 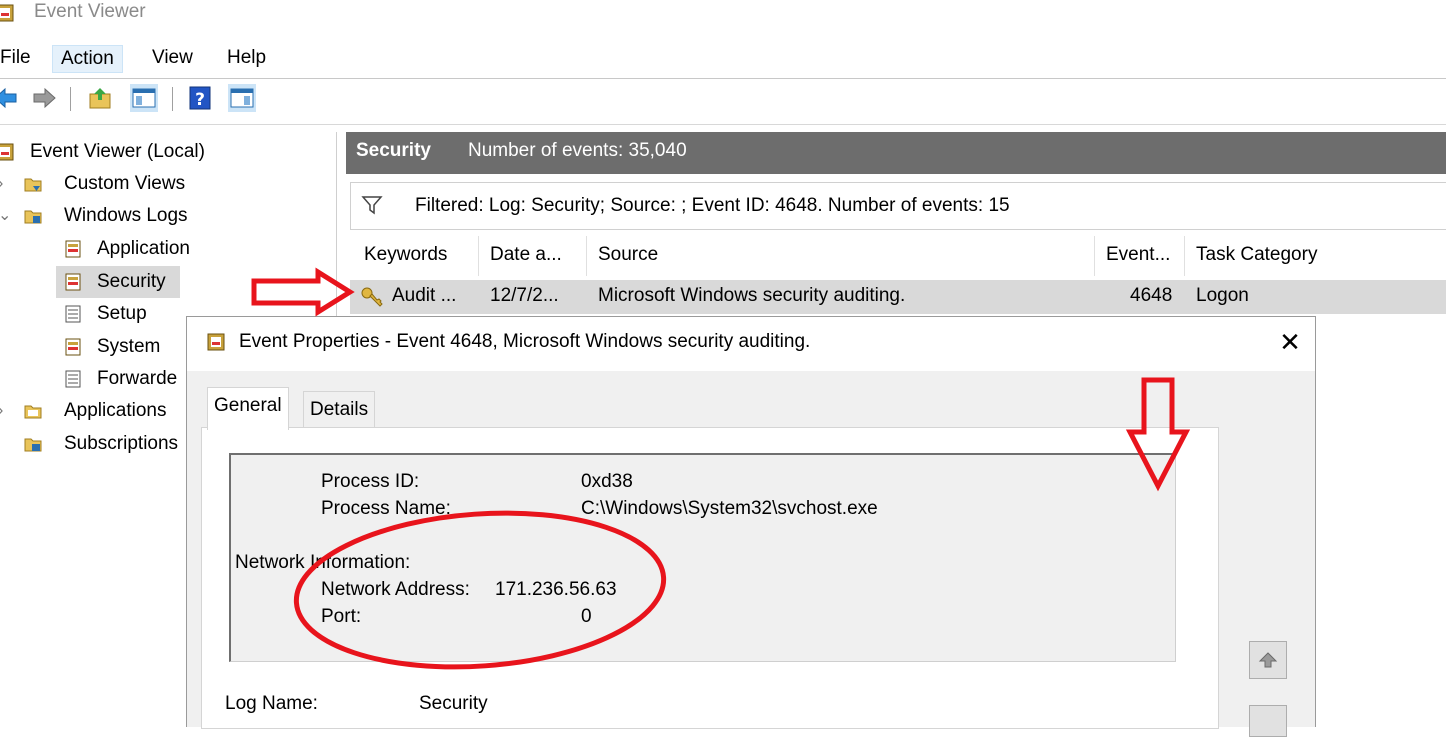 What do you see at coordinates (144, 98) in the screenshot?
I see `show-hide-console-tree-icon` at bounding box center [144, 98].